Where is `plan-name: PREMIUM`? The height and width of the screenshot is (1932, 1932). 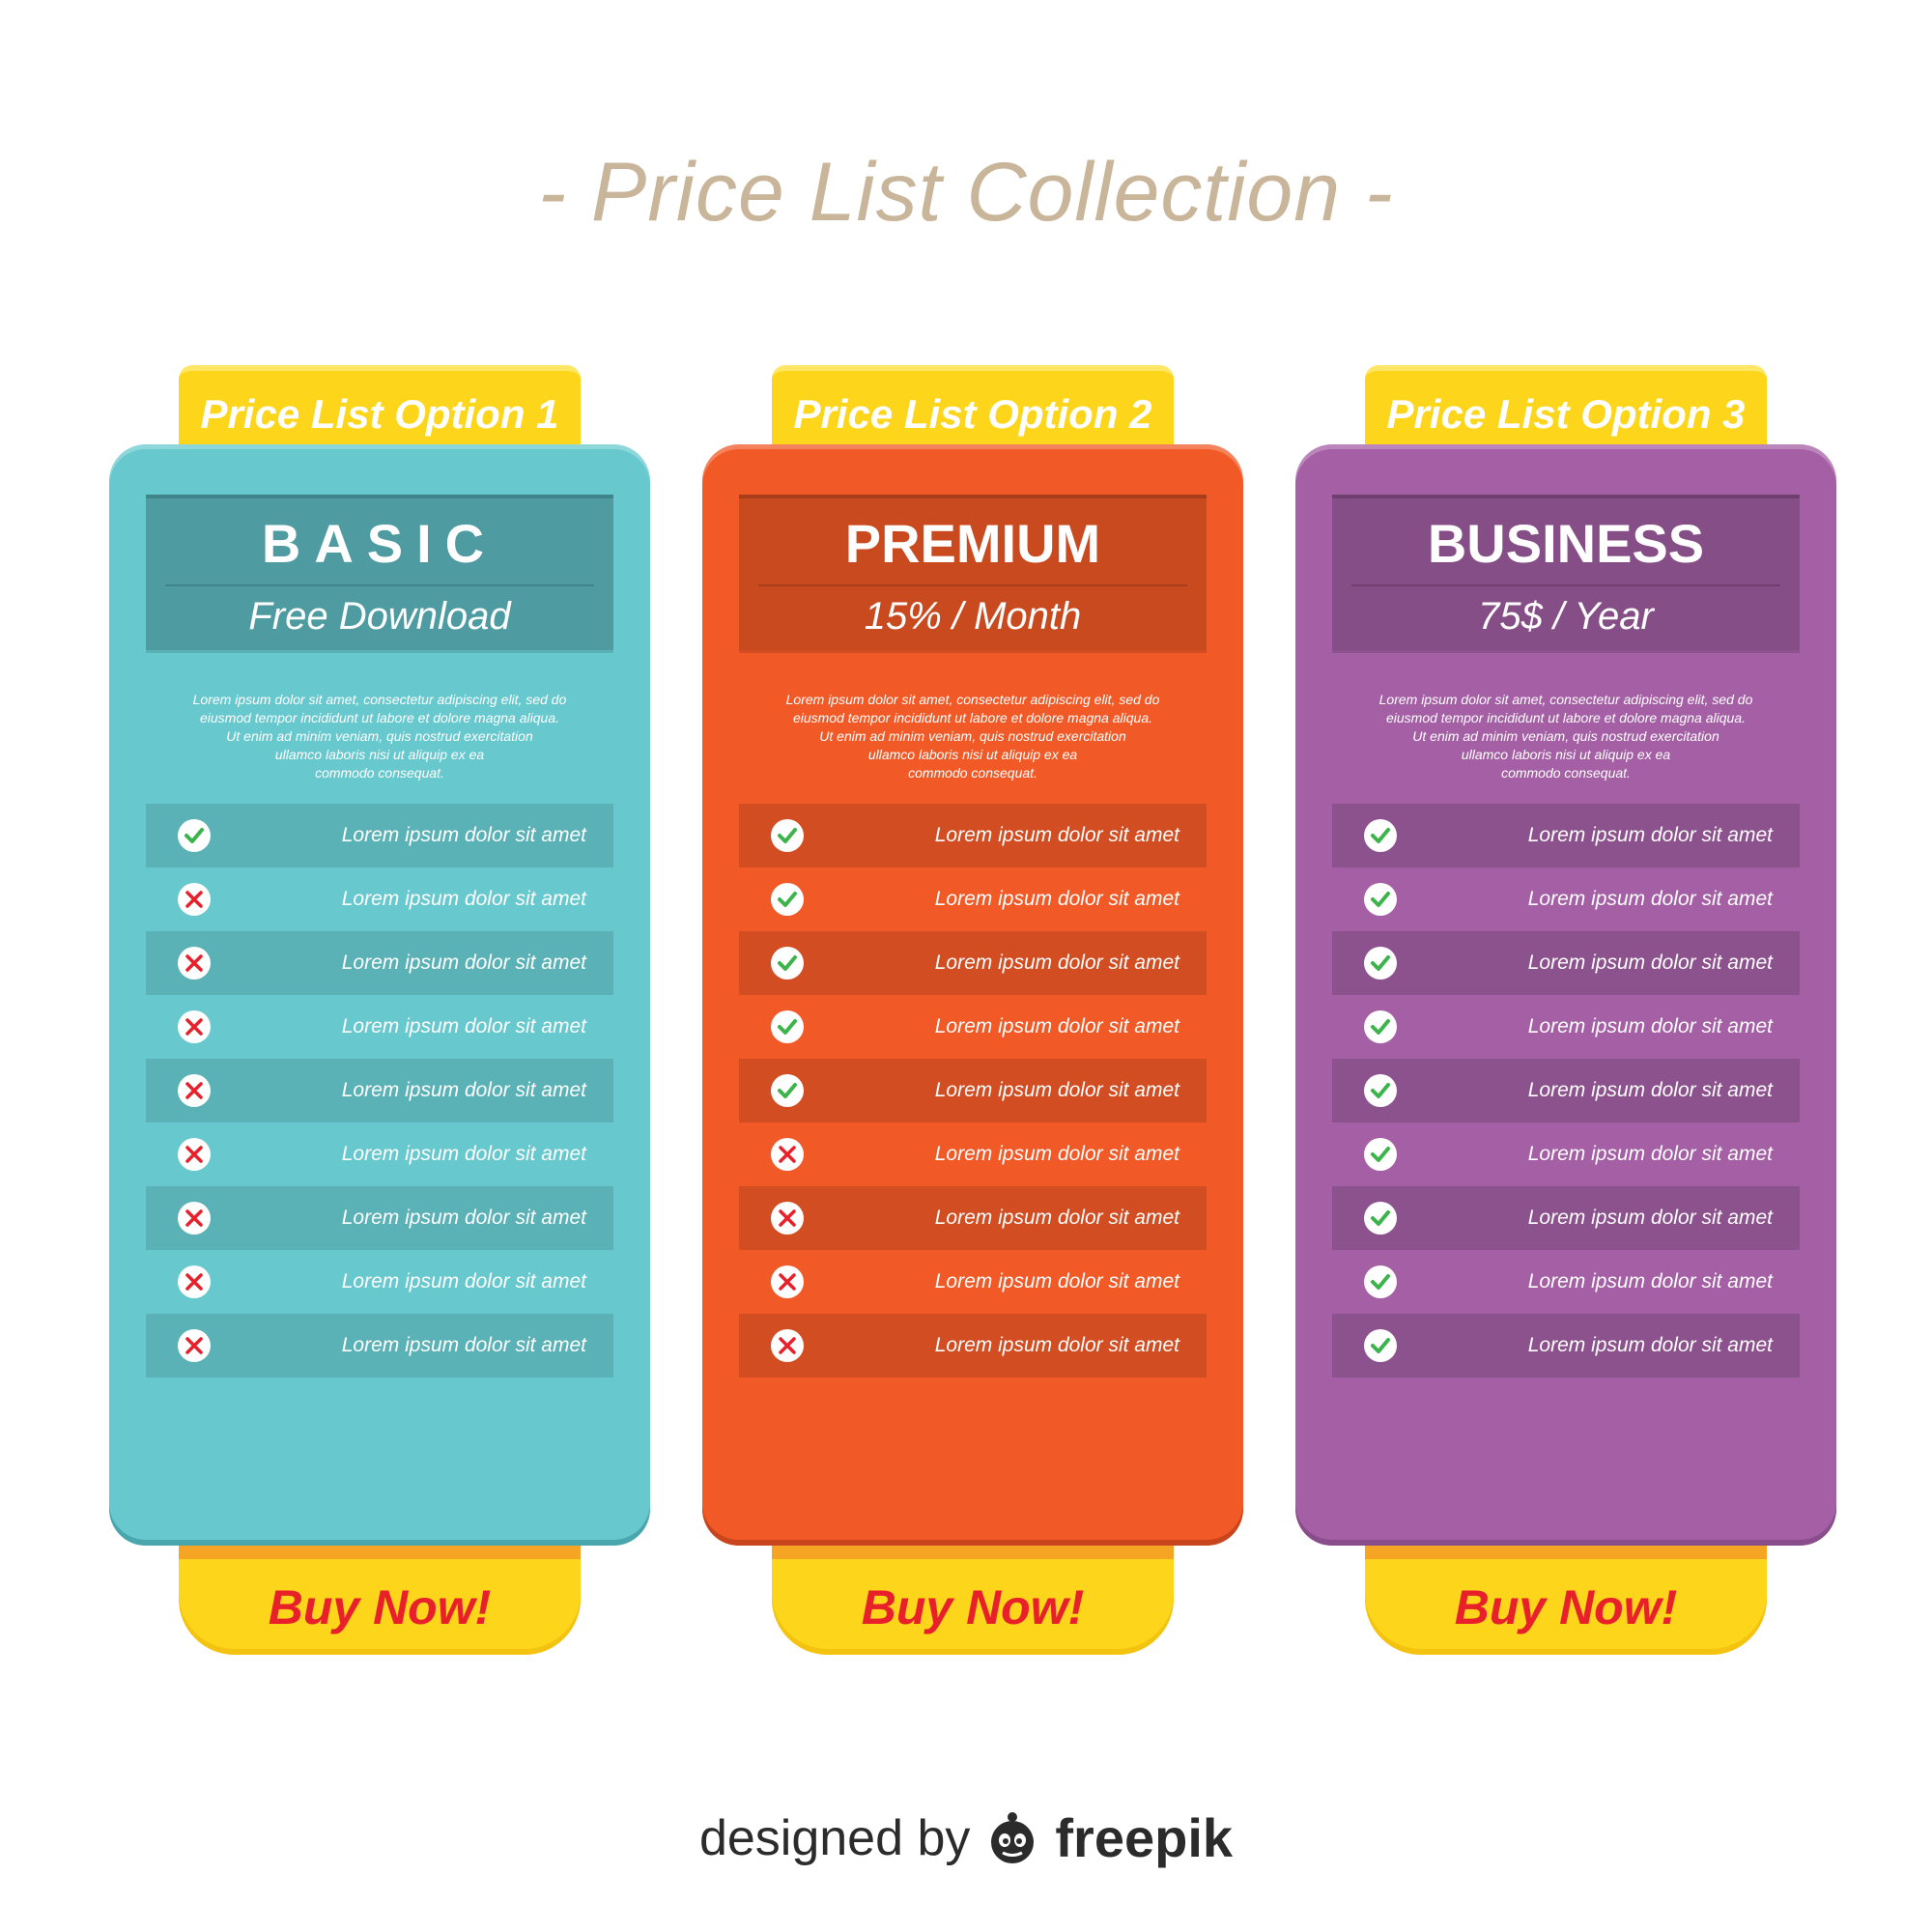
plan-name: PREMIUM is located at coordinates (972, 543).